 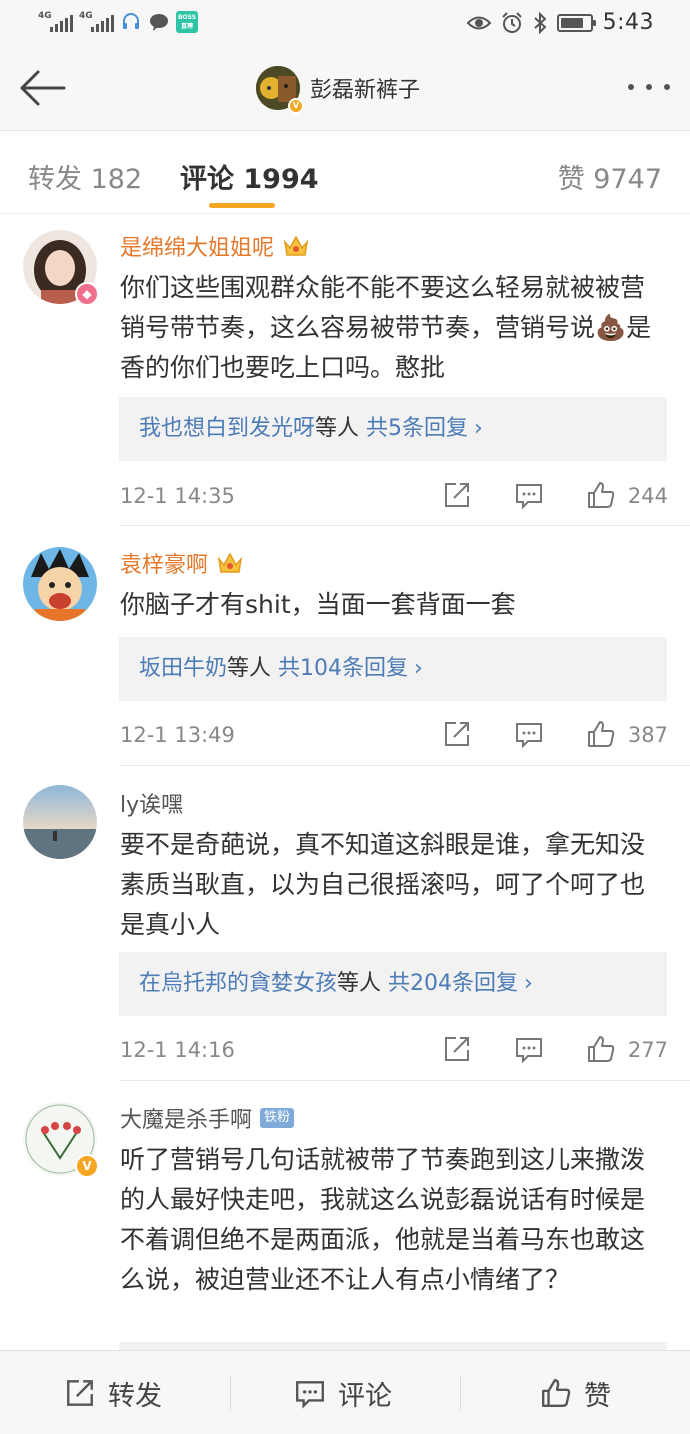 I want to click on active-tab-indicator, so click(x=242, y=205).